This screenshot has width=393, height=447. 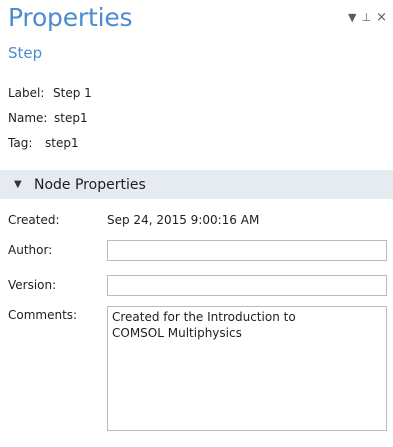 I want to click on pin-icon: ⊥, so click(x=367, y=17).